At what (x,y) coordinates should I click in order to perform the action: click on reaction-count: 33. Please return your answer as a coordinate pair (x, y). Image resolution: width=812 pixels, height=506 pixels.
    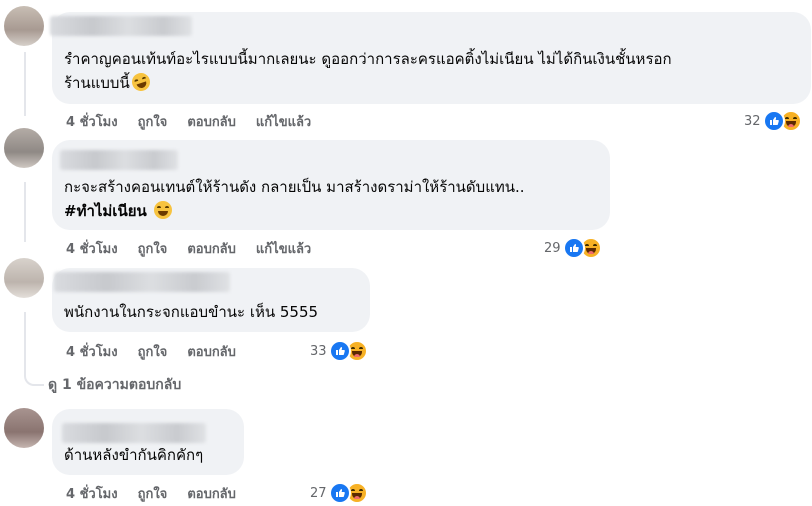
    Looking at the image, I should click on (318, 351).